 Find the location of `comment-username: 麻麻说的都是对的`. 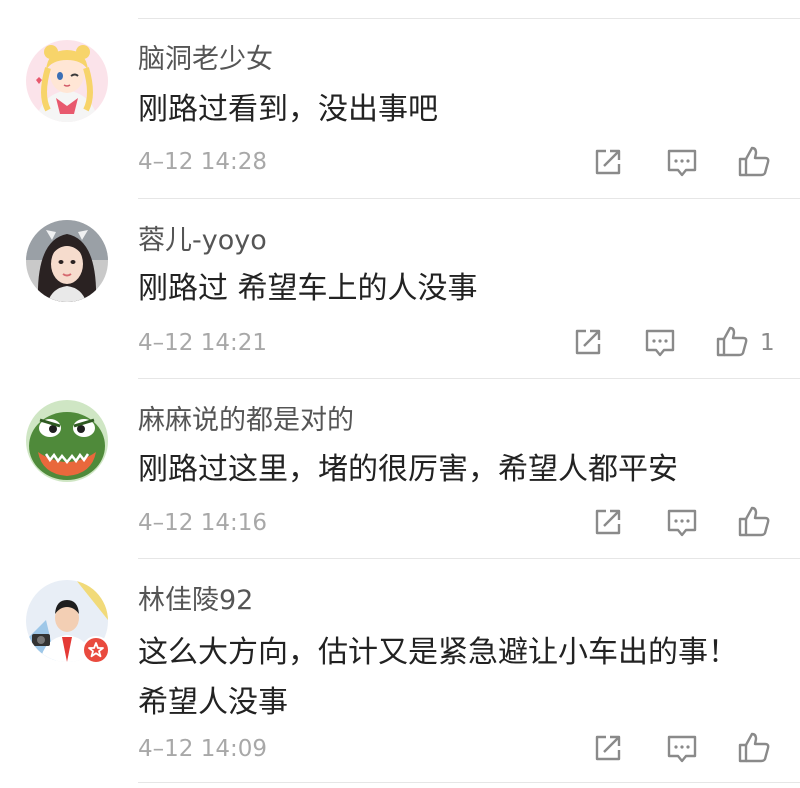

comment-username: 麻麻说的都是对的 is located at coordinates (246, 421).